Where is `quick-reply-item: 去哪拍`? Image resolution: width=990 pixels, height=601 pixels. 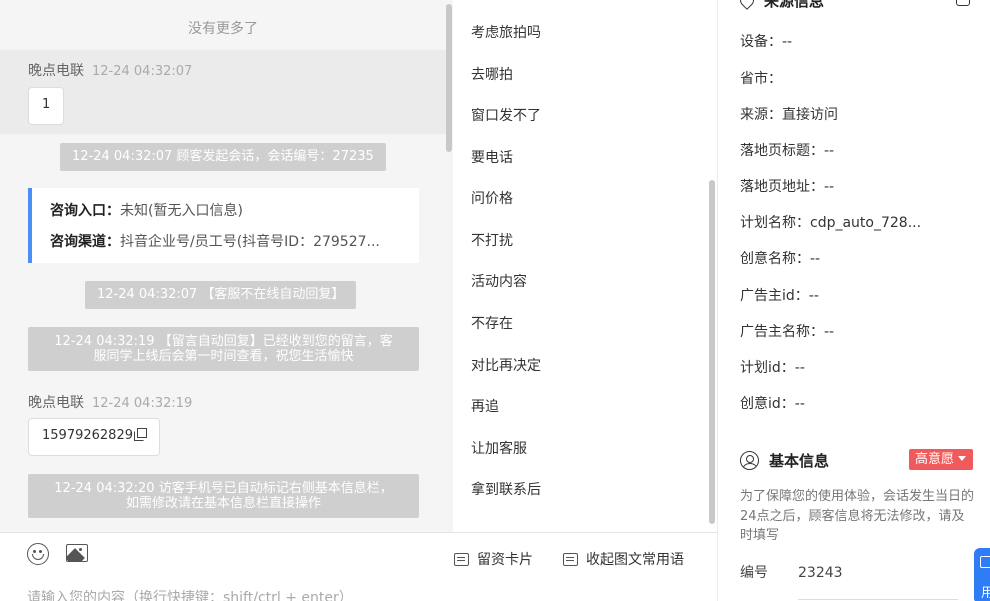
quick-reply-item: 去哪拍 is located at coordinates (492, 74).